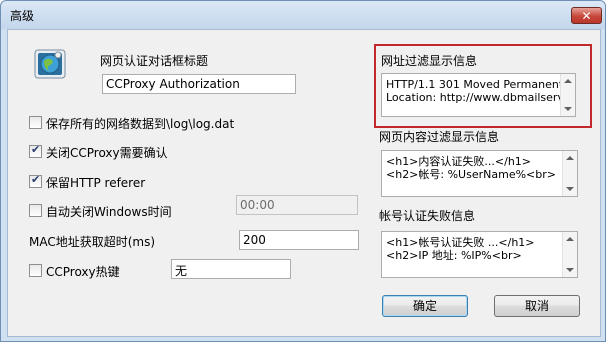 This screenshot has height=342, width=606. What do you see at coordinates (35, 180) in the screenshot?
I see `keep-referer-checkbox` at bounding box center [35, 180].